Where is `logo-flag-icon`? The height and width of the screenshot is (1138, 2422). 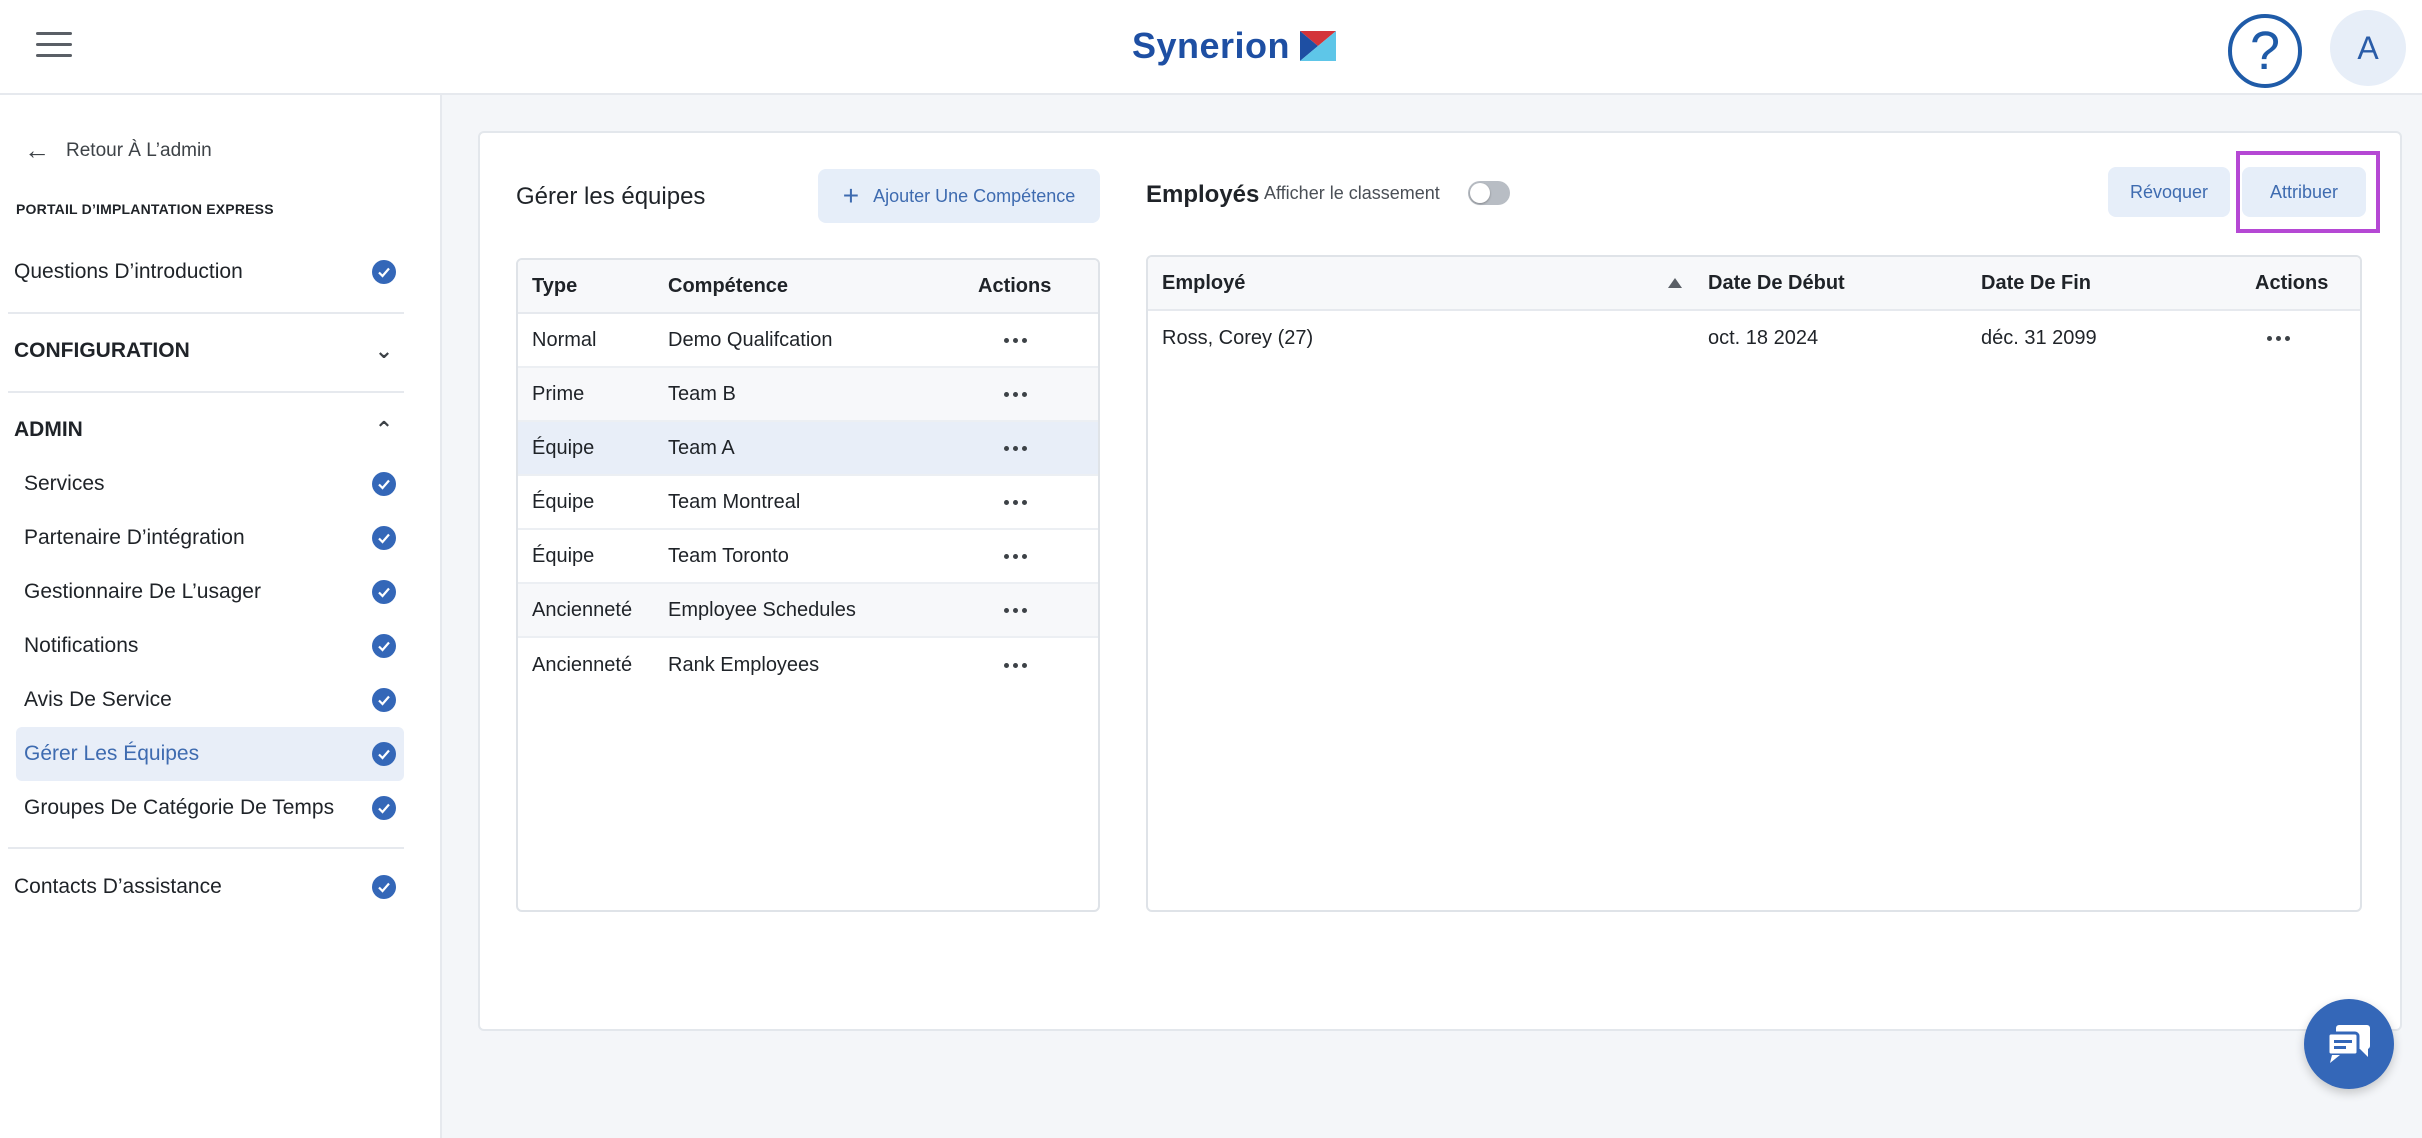 logo-flag-icon is located at coordinates (1318, 46).